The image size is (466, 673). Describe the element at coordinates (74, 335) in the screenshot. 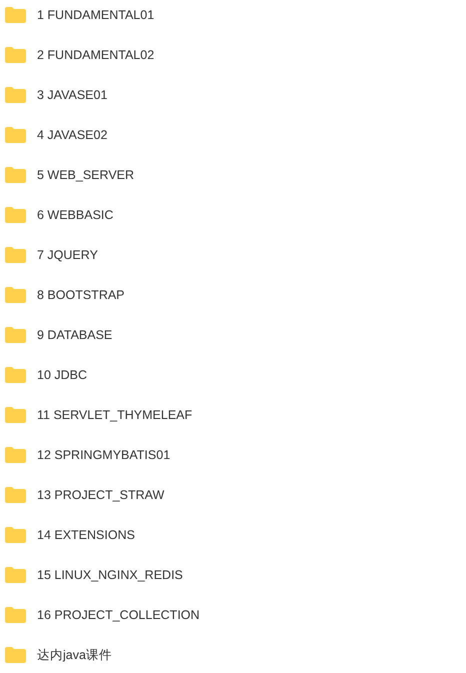

I see `folder-name: 9 DATABASE` at that location.